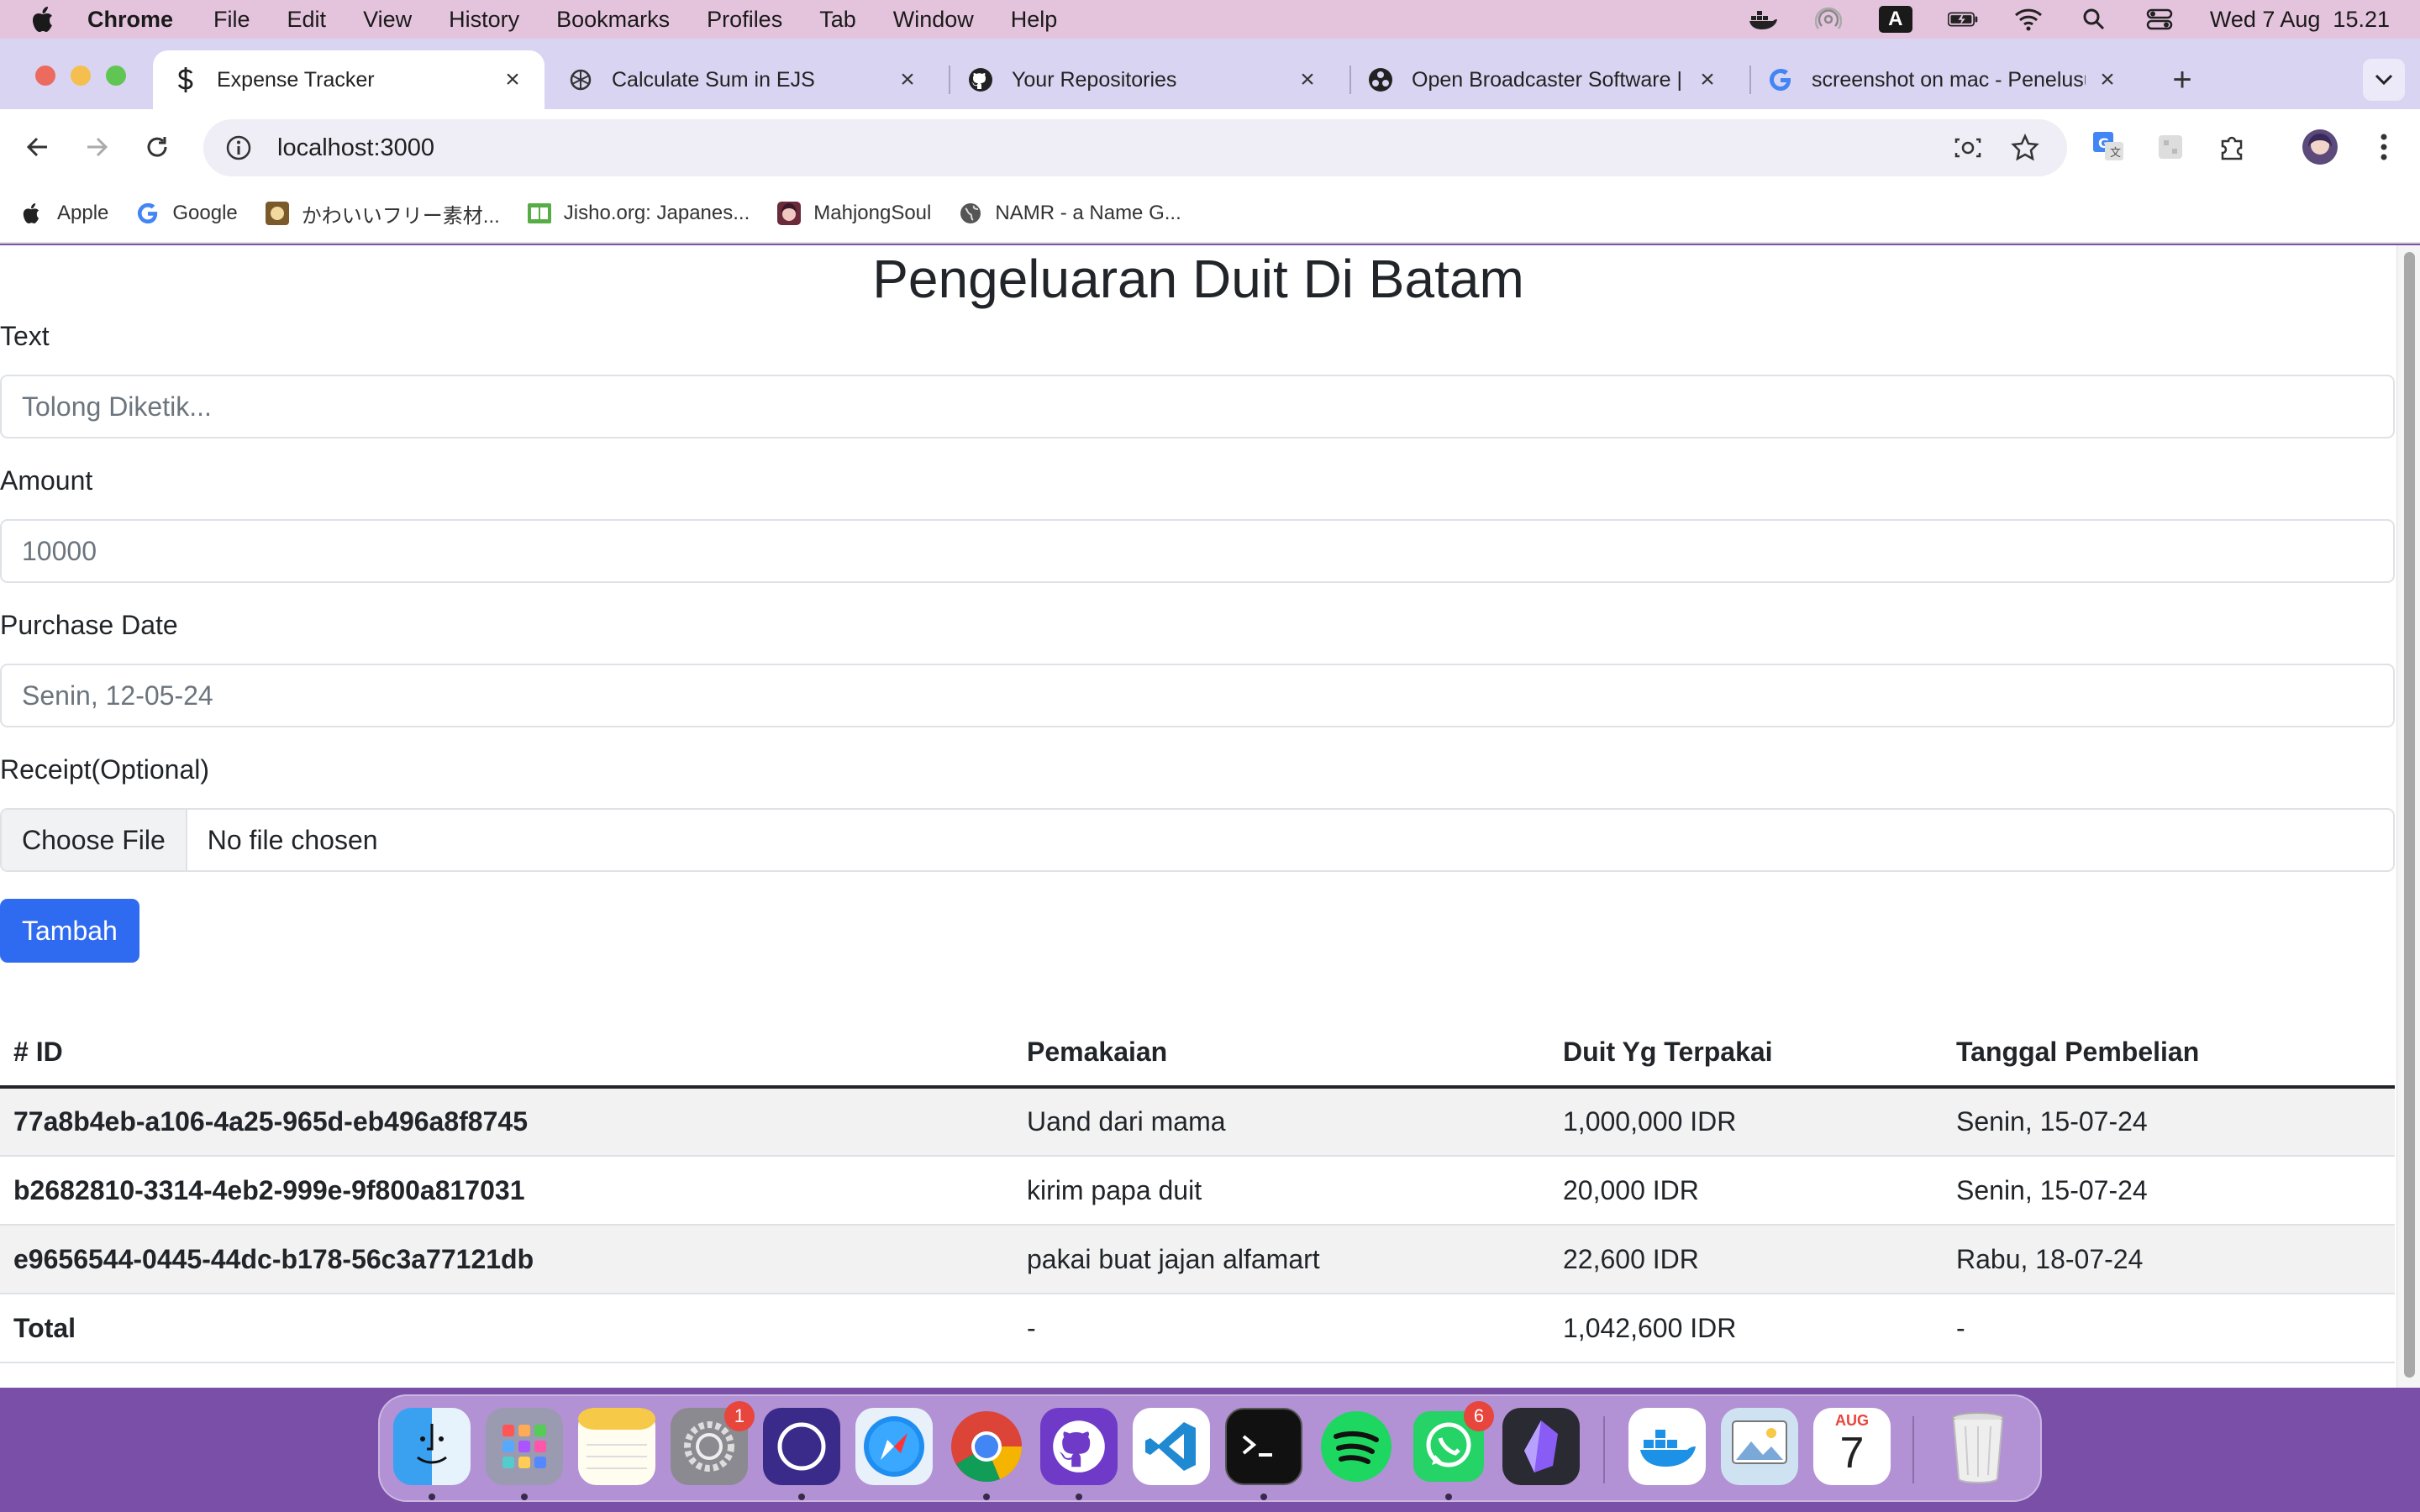 Image resolution: width=2420 pixels, height=1512 pixels. Describe the element at coordinates (33, 213) in the screenshot. I see `apple-icon` at that location.